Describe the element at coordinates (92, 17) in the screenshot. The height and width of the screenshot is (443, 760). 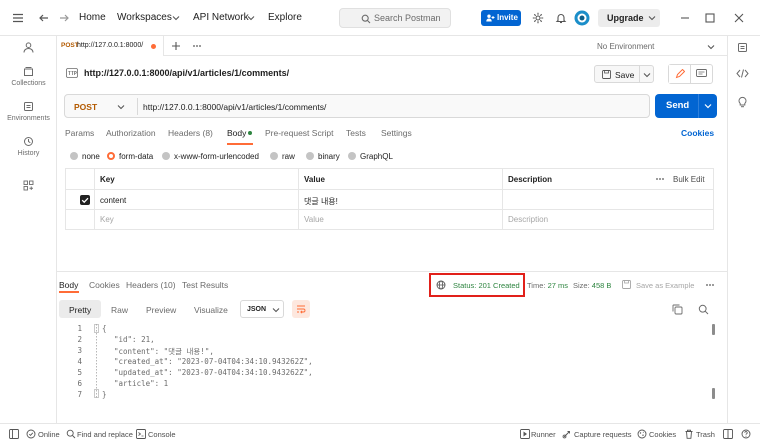
I see `nav-home: Home` at that location.